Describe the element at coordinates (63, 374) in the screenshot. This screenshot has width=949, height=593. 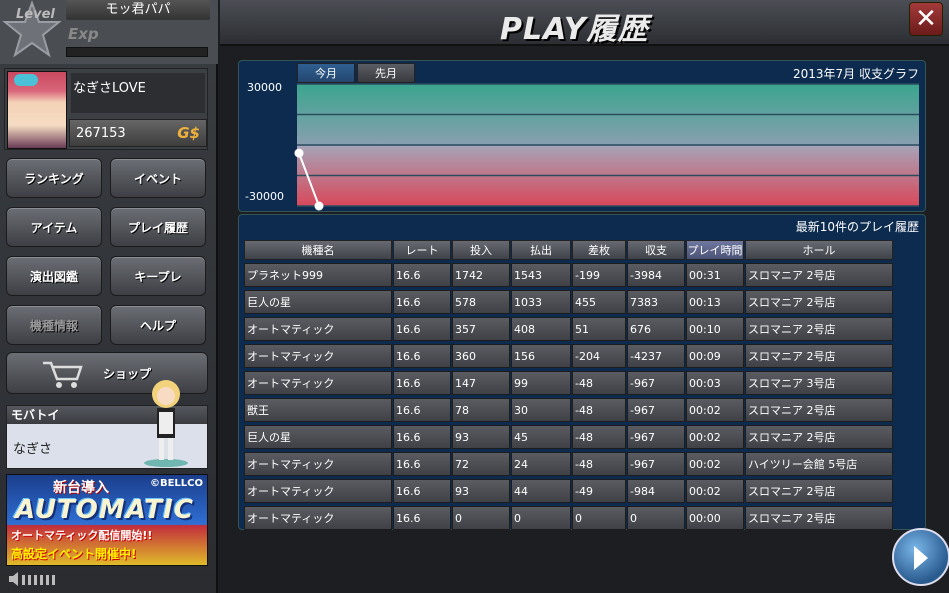
I see `shopping-cart-icon` at that location.